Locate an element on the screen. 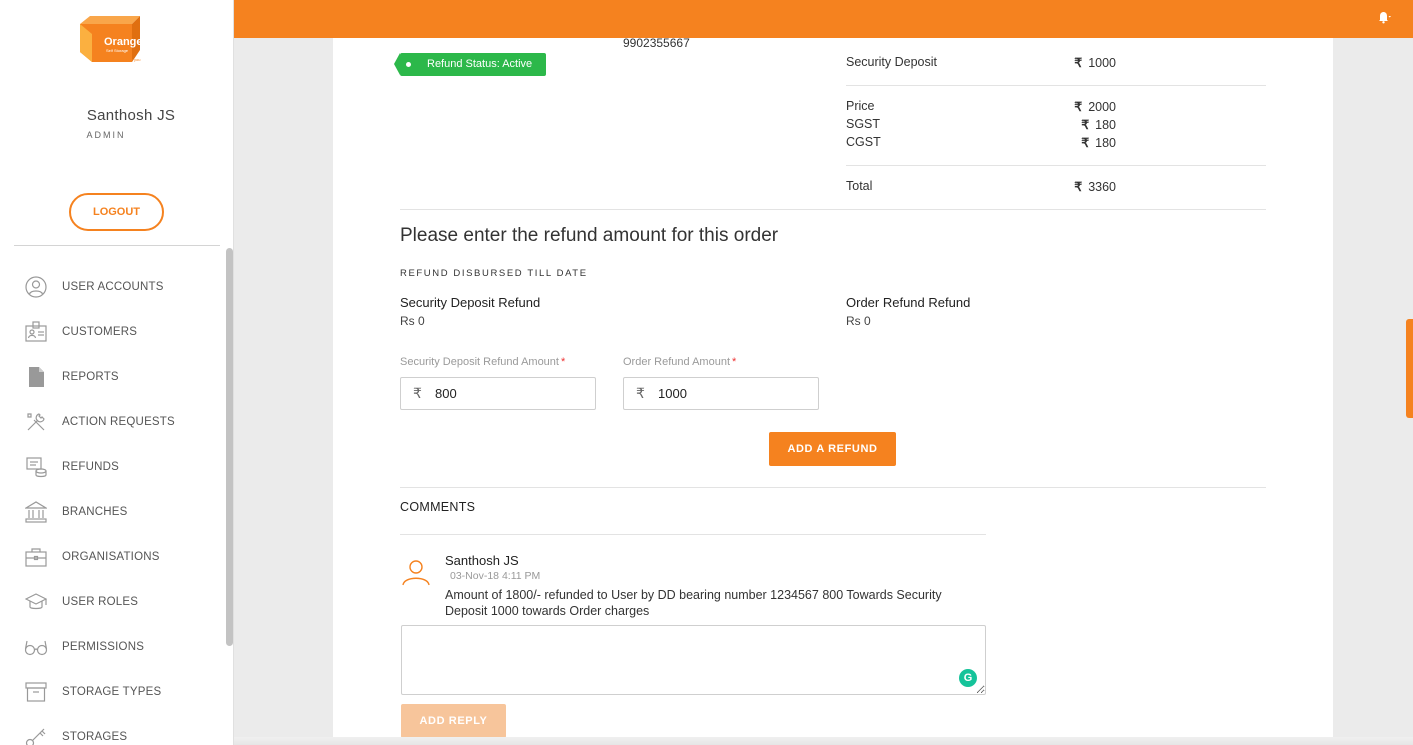  orange-logo: Orange Self Storage Extra space for you is located at coordinates (117, 40).